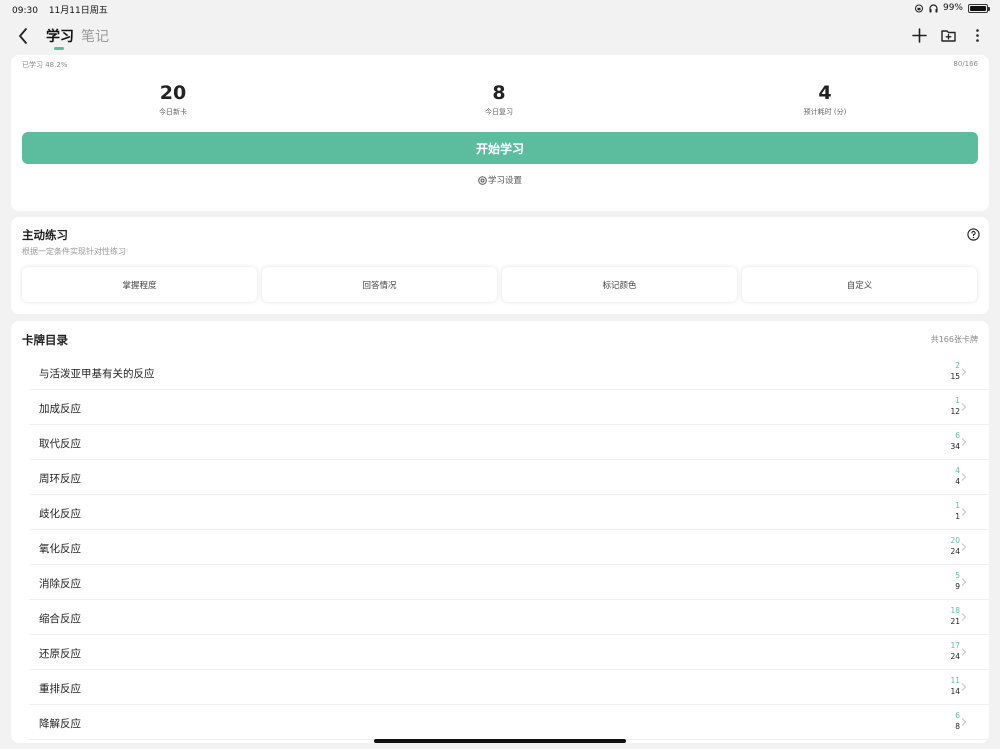 The image size is (1000, 749). Describe the element at coordinates (60, 619) in the screenshot. I see `item-name: 缩合反应` at that location.